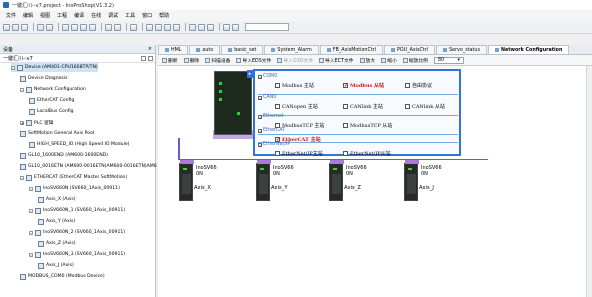  What do you see at coordinates (79, 15) in the screenshot?
I see `menu-item: 编译` at bounding box center [79, 15].